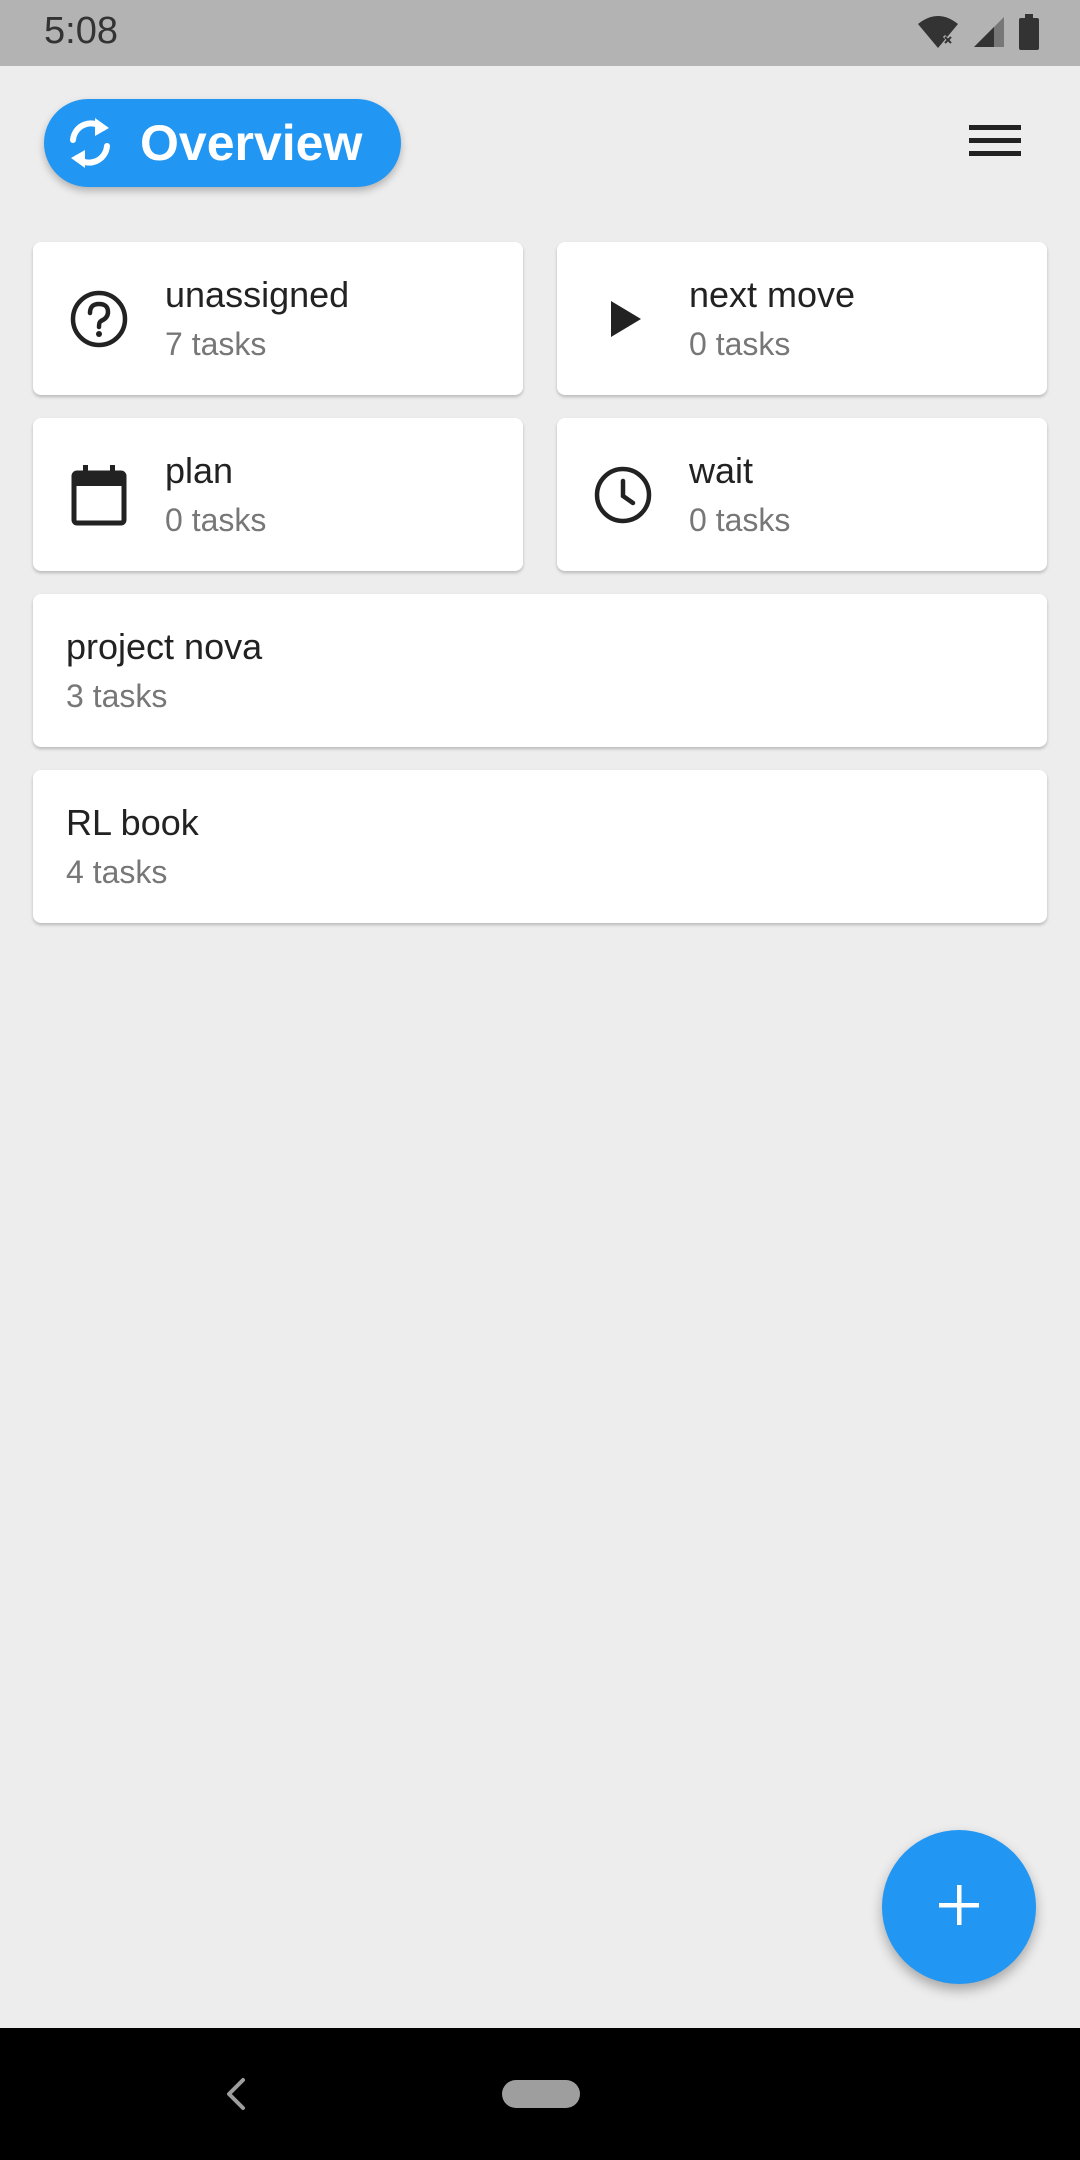 Image resolution: width=1080 pixels, height=2160 pixels. What do you see at coordinates (540, 670) in the screenshot?
I see `project-card: project nova 3 tasks` at bounding box center [540, 670].